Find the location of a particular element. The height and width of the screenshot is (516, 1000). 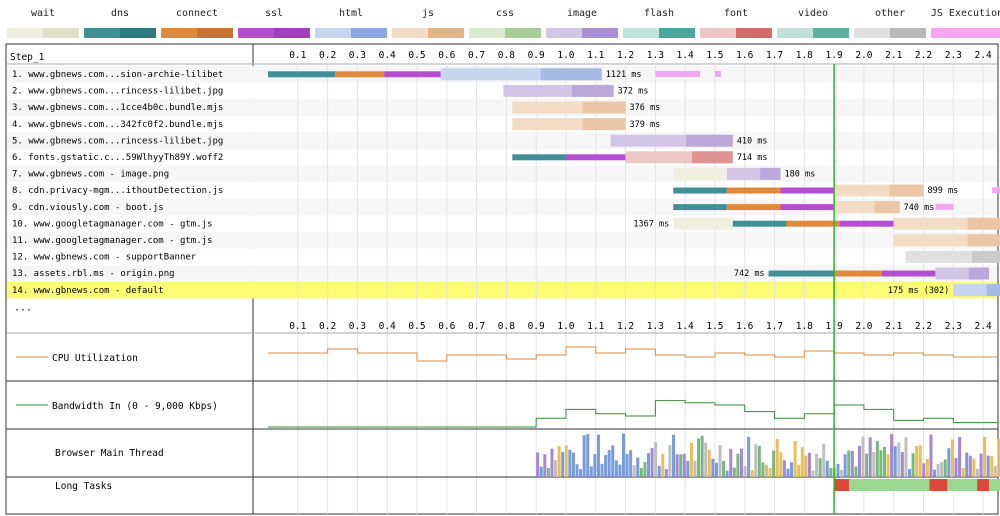

x-tick-label-top: 0.7 is located at coordinates (476, 55).